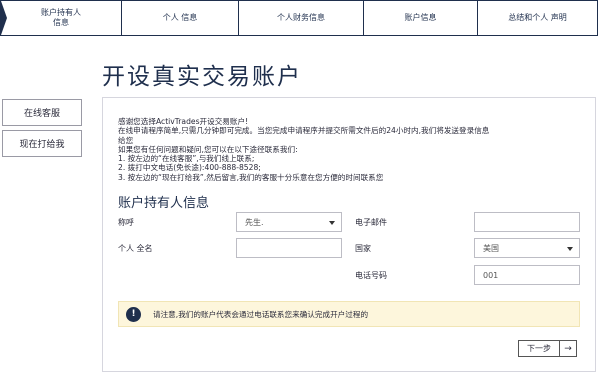  Describe the element at coordinates (289, 248) in the screenshot. I see `fullname-input` at that location.